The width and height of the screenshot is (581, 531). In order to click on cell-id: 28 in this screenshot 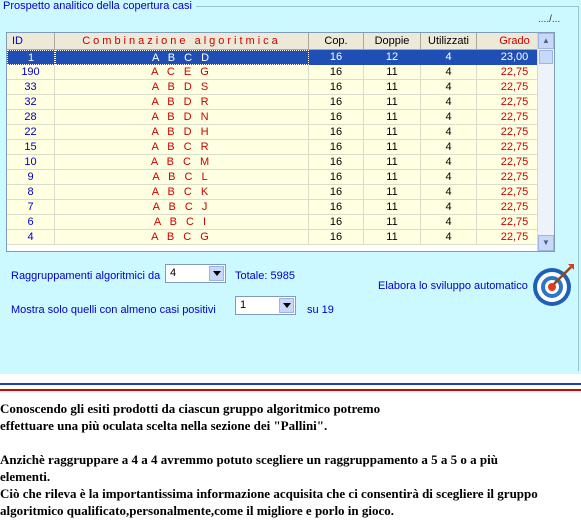, I will do `click(31, 117)`.